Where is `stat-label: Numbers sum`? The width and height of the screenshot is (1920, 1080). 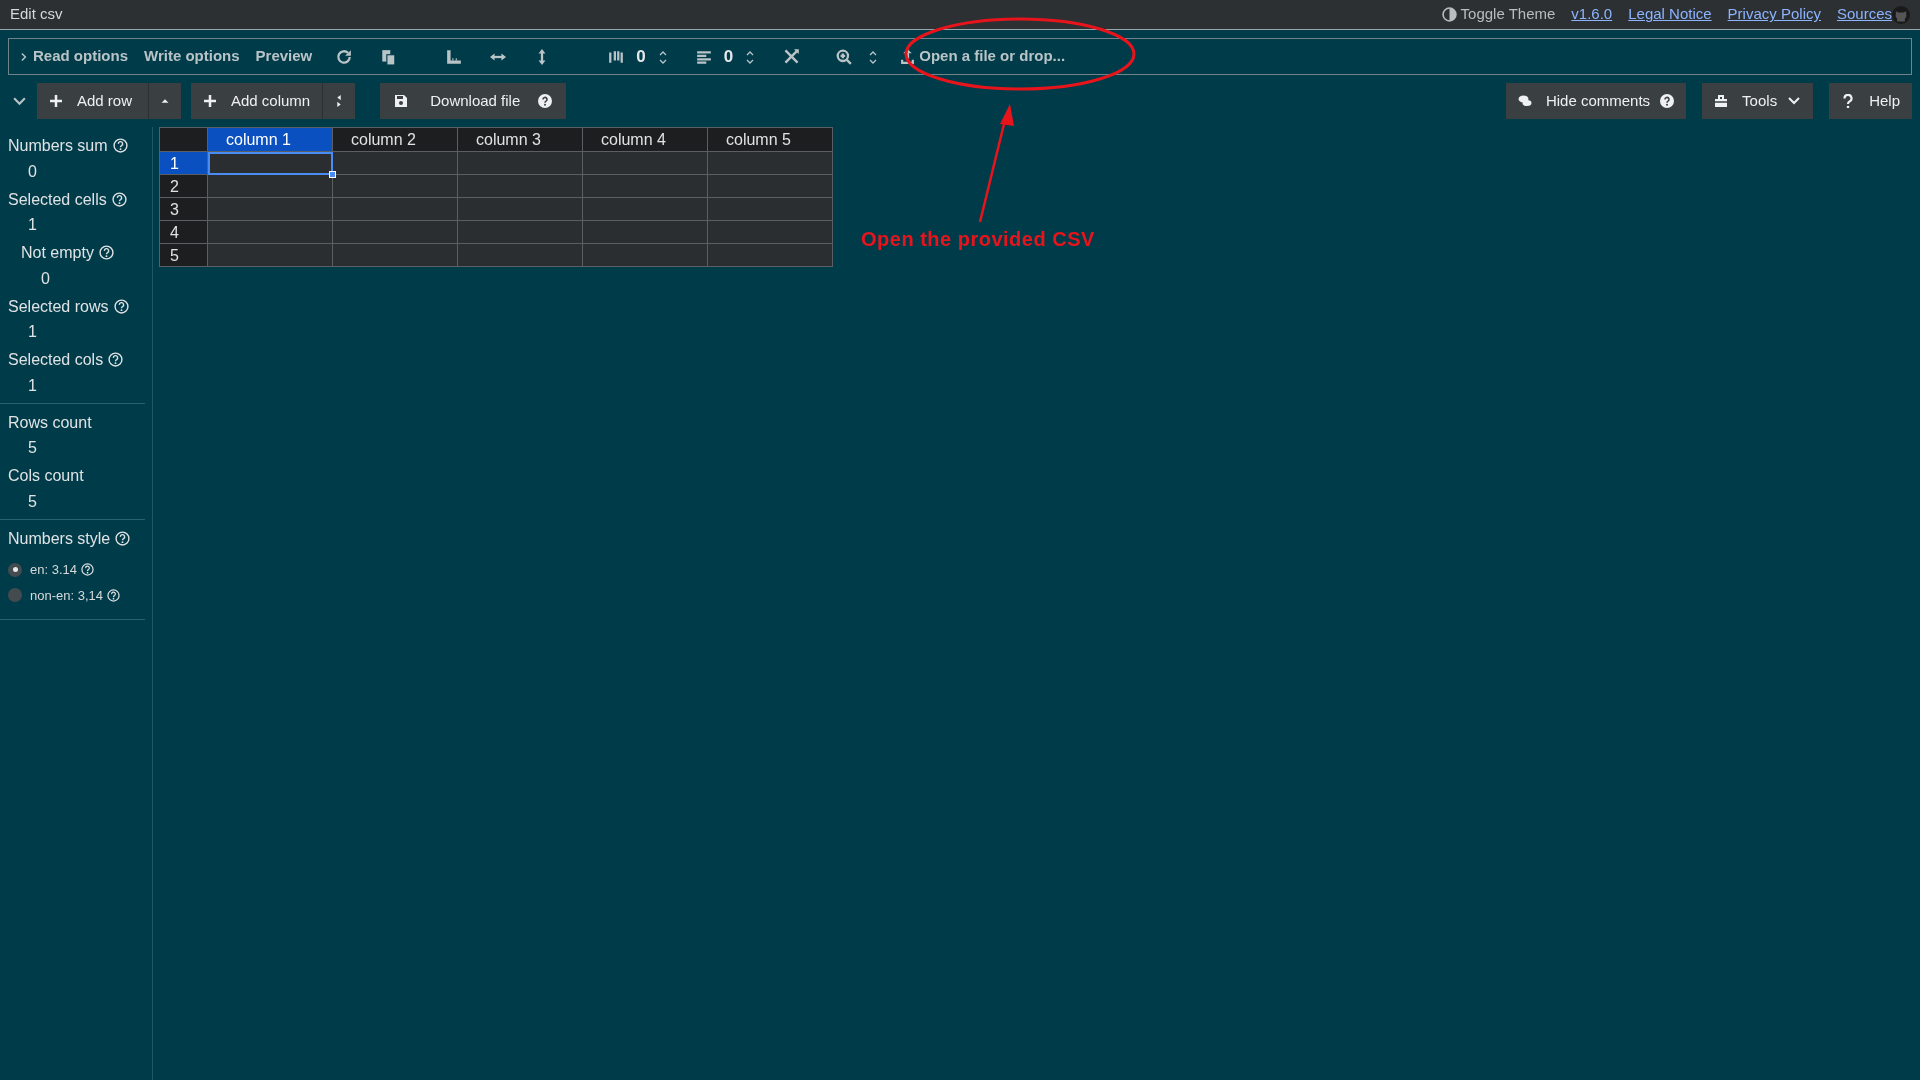 stat-label: Numbers sum is located at coordinates (68, 145).